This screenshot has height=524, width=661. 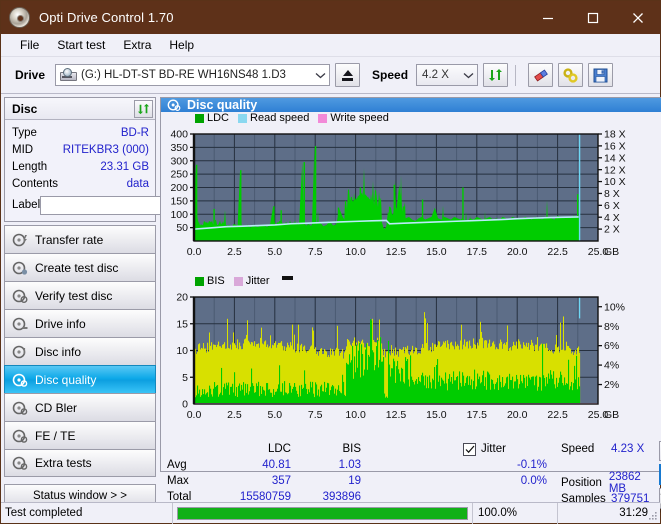 What do you see at coordinates (447, 75) in the screenshot?
I see `speed-select: 4.2 X` at bounding box center [447, 75].